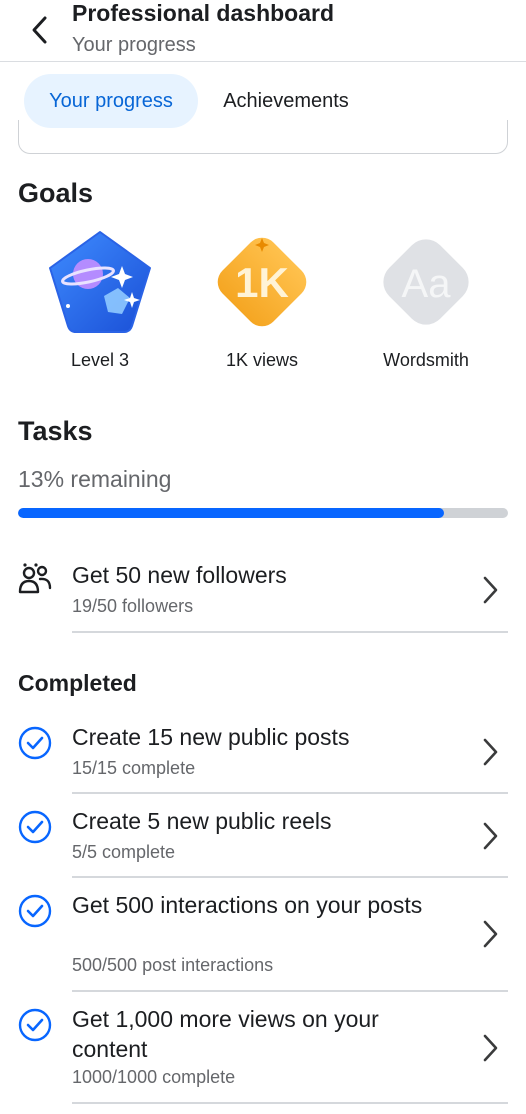 This screenshot has width=526, height=1114. I want to click on task-title: Create 5 new public reels, so click(202, 821).